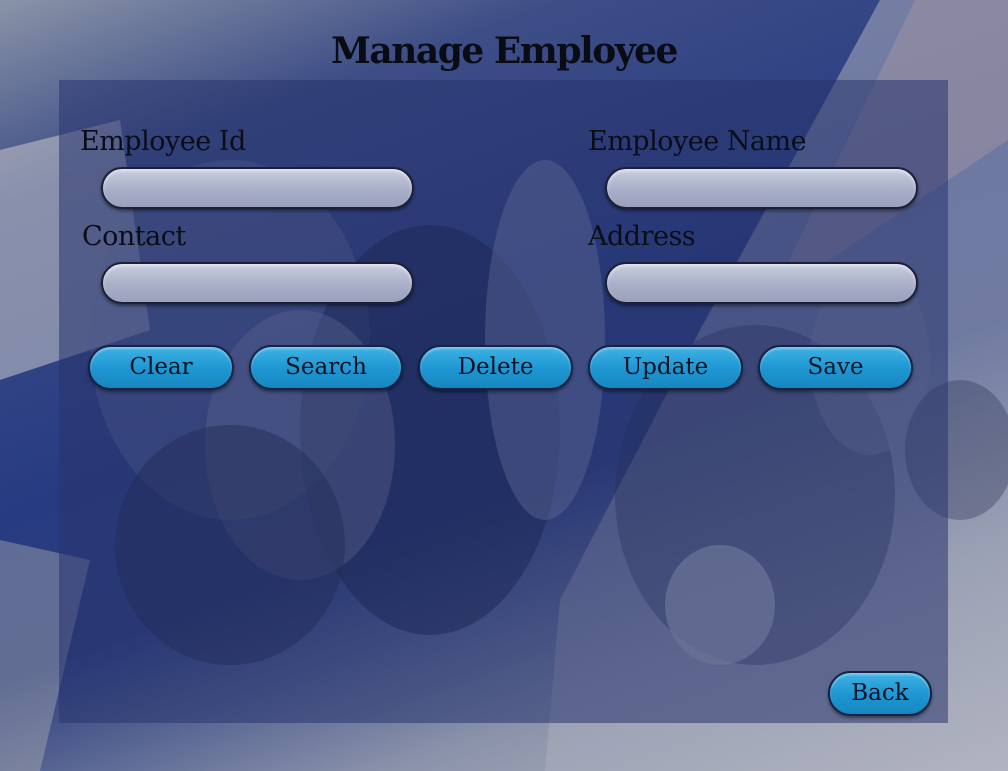 This screenshot has height=771, width=1008. Describe the element at coordinates (835, 367) in the screenshot. I see `save-button: Save` at that location.